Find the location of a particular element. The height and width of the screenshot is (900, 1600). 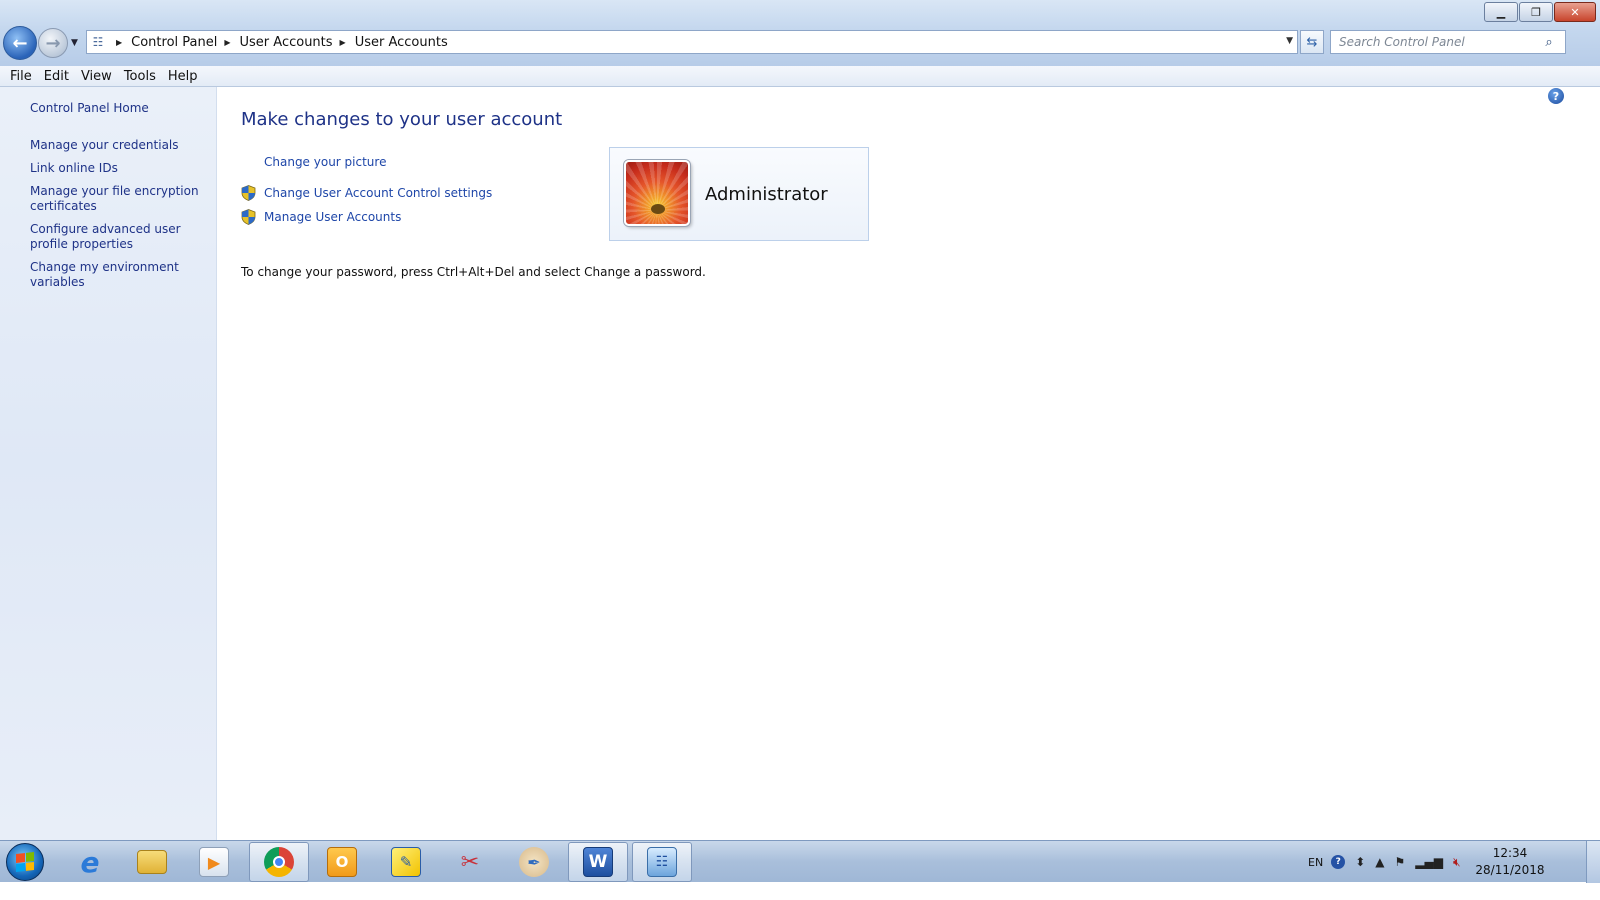

search-box: ⌕ is located at coordinates (1448, 42).